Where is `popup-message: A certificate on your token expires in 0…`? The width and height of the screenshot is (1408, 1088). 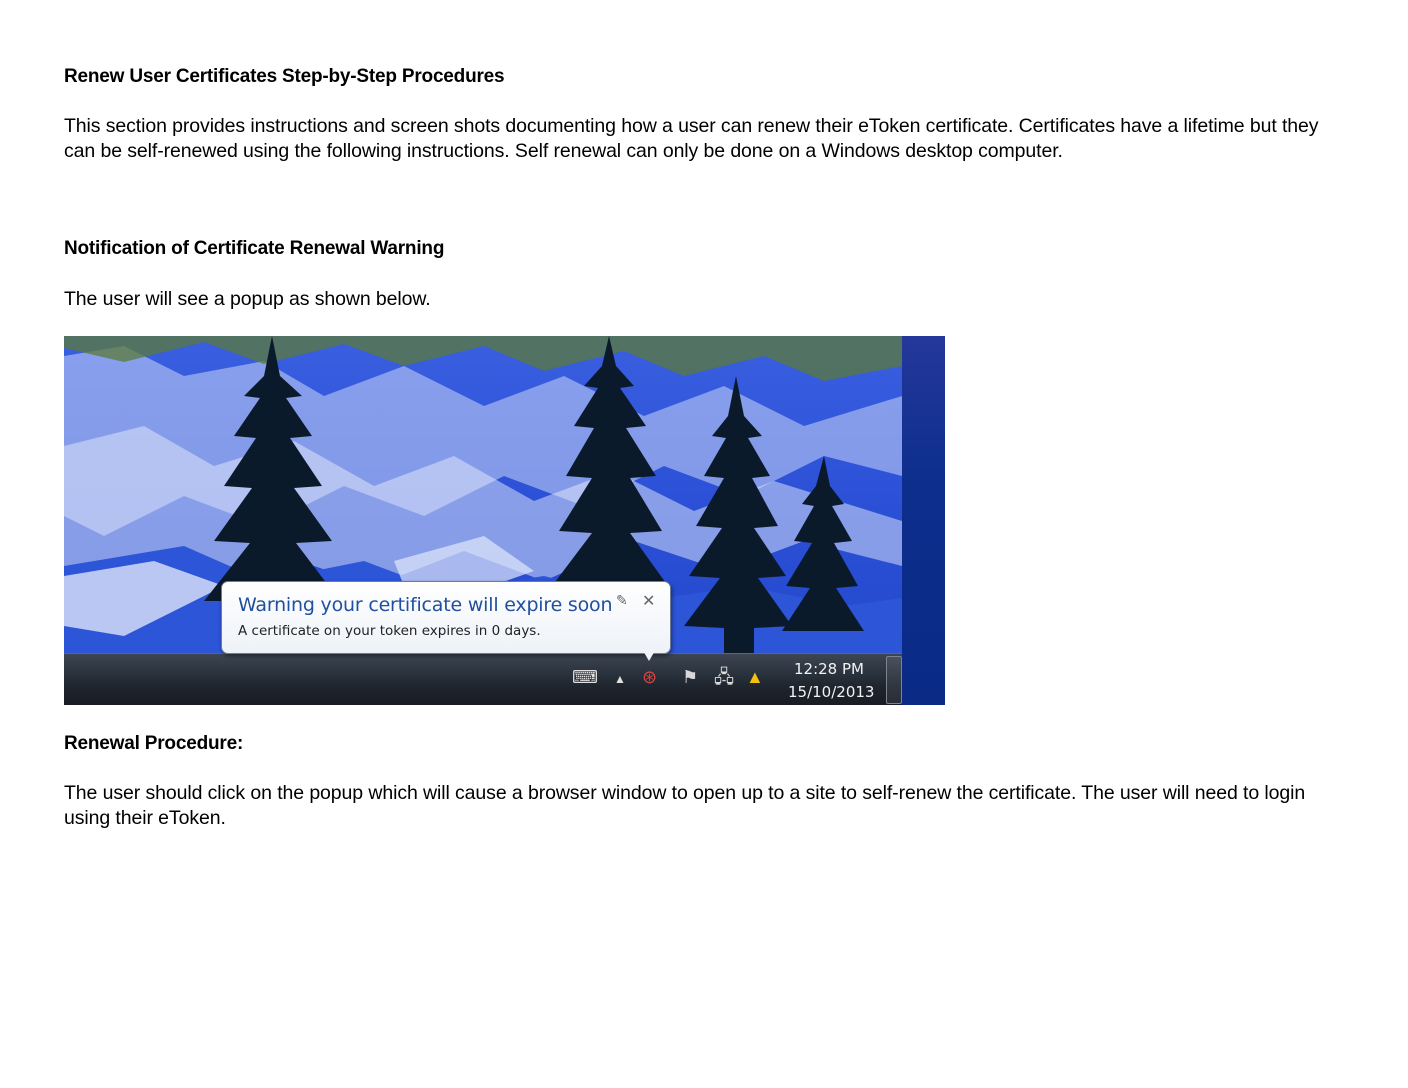 popup-message: A certificate on your token expires in 0… is located at coordinates (389, 631).